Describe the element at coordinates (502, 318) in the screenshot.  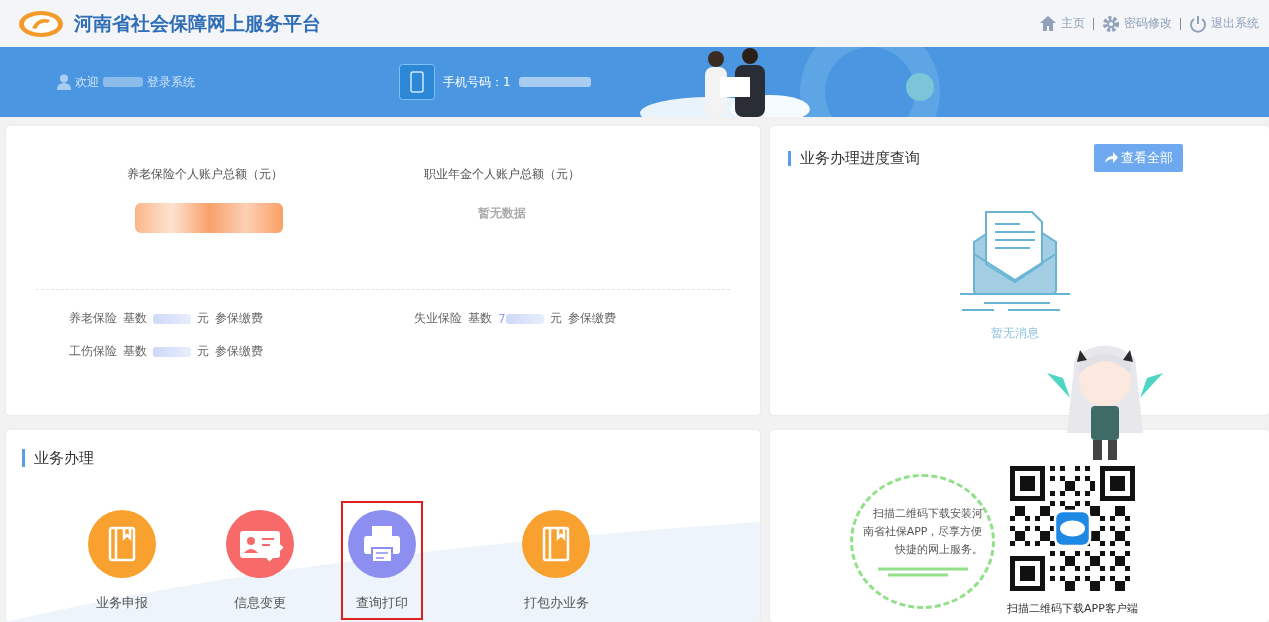
I see `base-value: 7` at that location.